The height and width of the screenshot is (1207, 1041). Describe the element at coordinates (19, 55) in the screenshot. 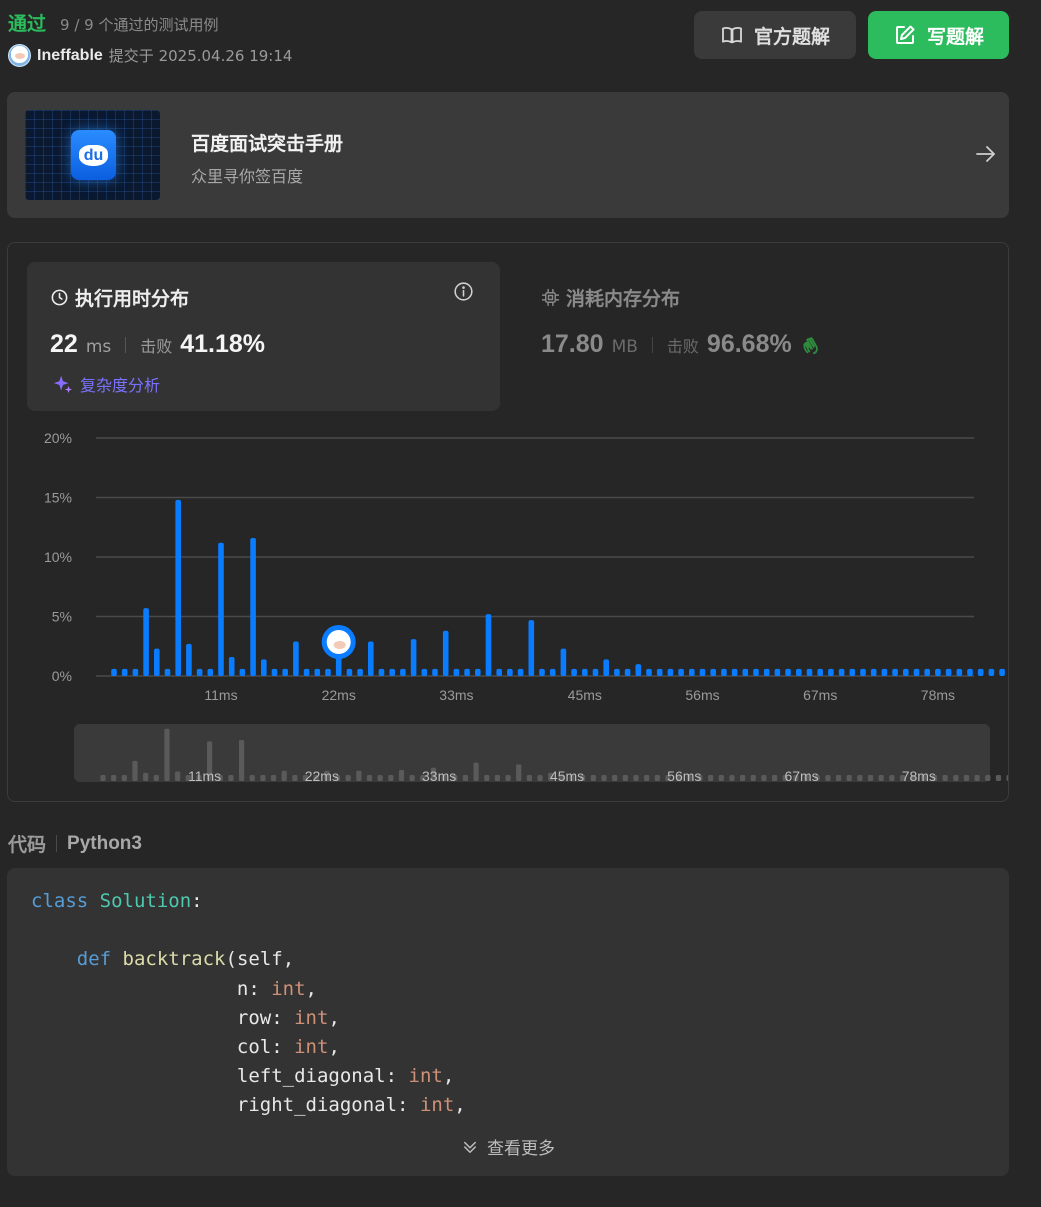

I see `avatar` at that location.